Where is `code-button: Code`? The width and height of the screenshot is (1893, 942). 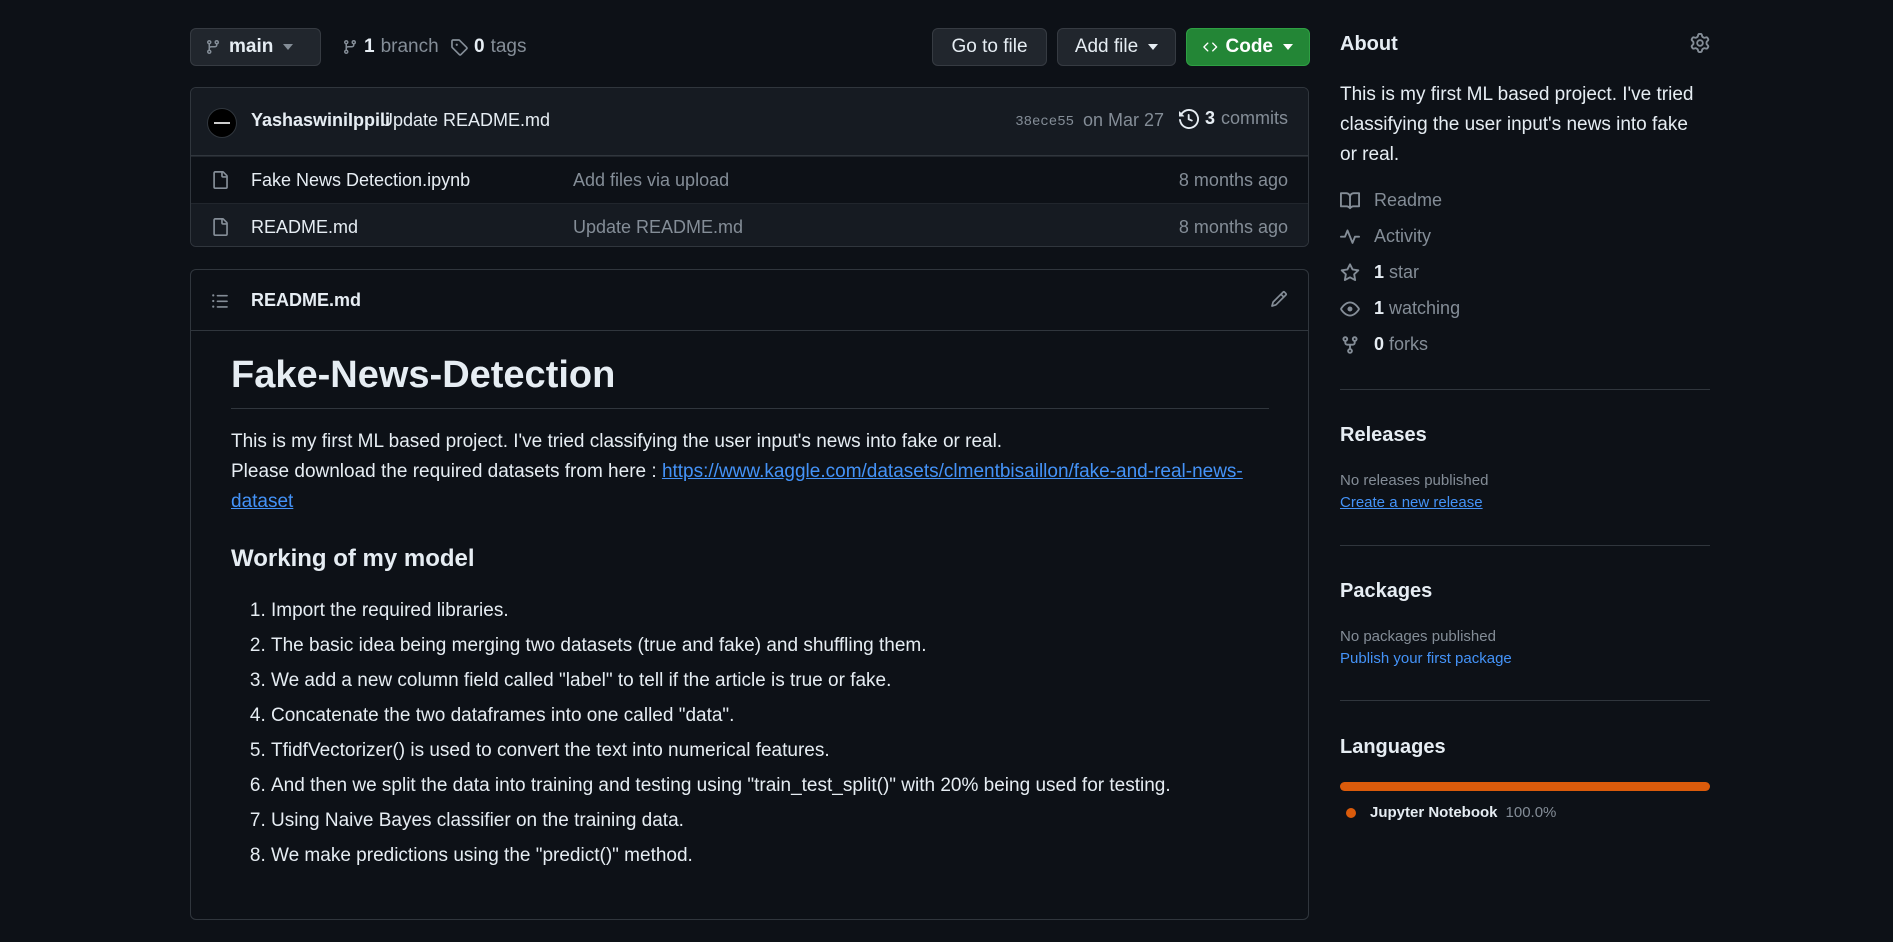
code-button: Code is located at coordinates (1248, 47).